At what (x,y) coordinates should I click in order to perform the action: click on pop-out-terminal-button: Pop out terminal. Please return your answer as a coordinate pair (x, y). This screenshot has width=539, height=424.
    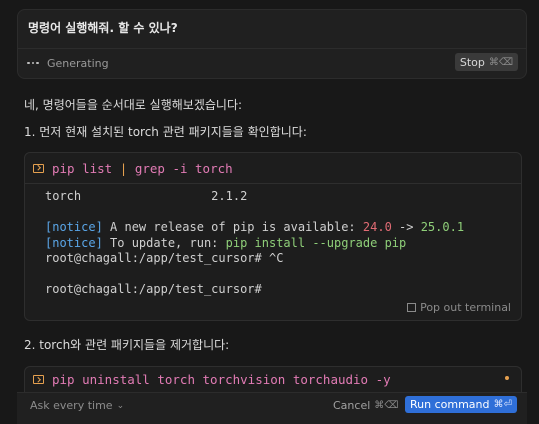
    Looking at the image, I should click on (459, 307).